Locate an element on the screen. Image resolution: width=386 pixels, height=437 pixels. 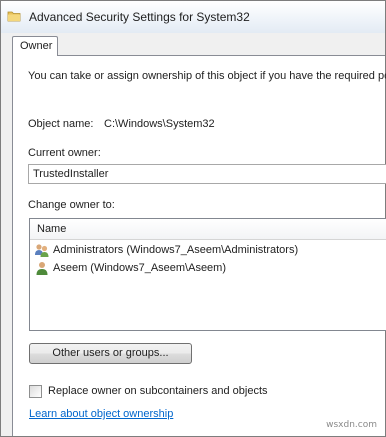
column-header-label: Name is located at coordinates (52, 229).